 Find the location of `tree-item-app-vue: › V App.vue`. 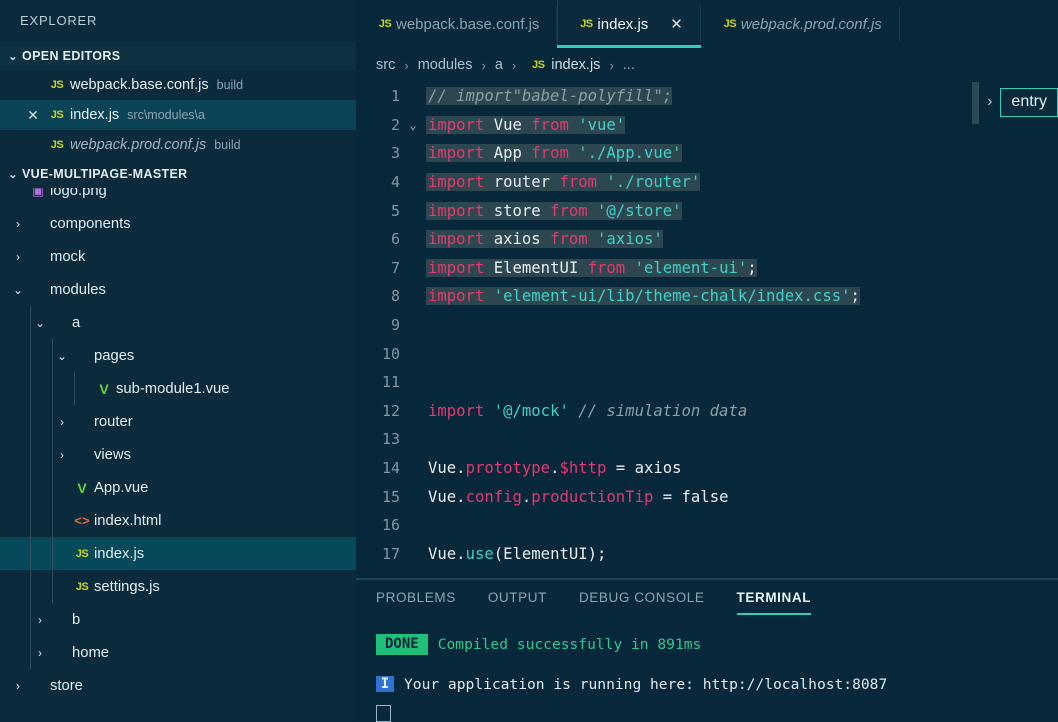

tree-item-app-vue: › V App.vue is located at coordinates (178, 487).